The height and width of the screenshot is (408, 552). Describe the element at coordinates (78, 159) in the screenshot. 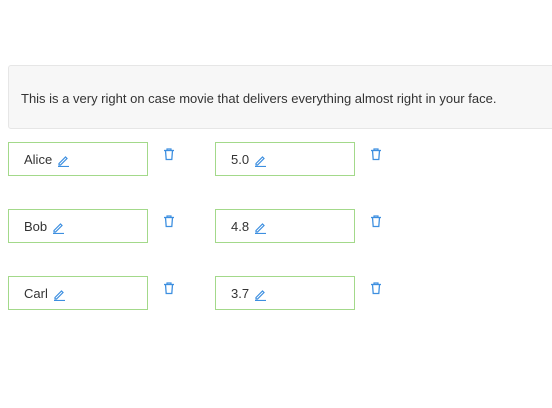

I see `name-cell: Alice` at that location.